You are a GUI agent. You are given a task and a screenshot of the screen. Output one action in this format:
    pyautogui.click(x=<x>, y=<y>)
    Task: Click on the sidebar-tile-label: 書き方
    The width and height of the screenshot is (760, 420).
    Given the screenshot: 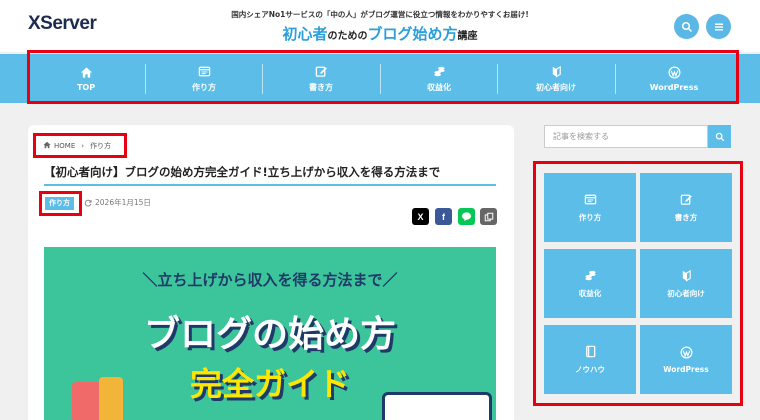 What is the action you would take?
    pyautogui.click(x=686, y=217)
    